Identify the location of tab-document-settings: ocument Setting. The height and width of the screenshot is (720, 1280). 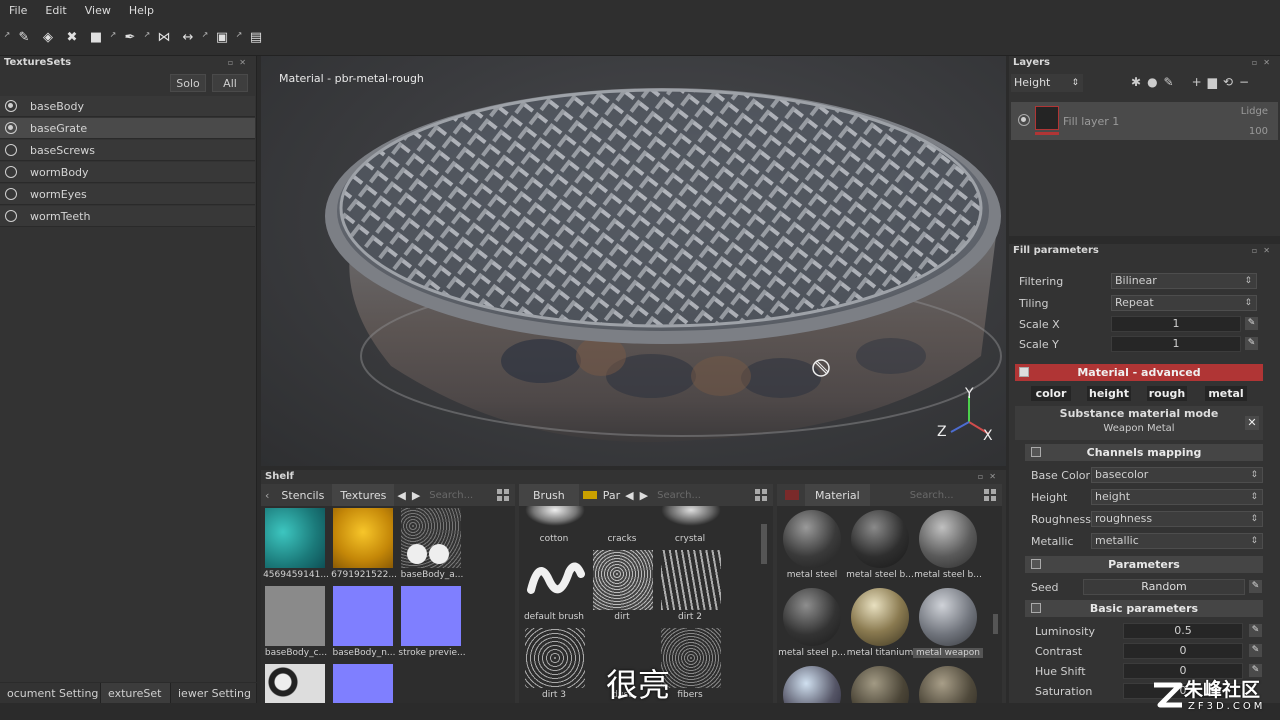
(50, 693).